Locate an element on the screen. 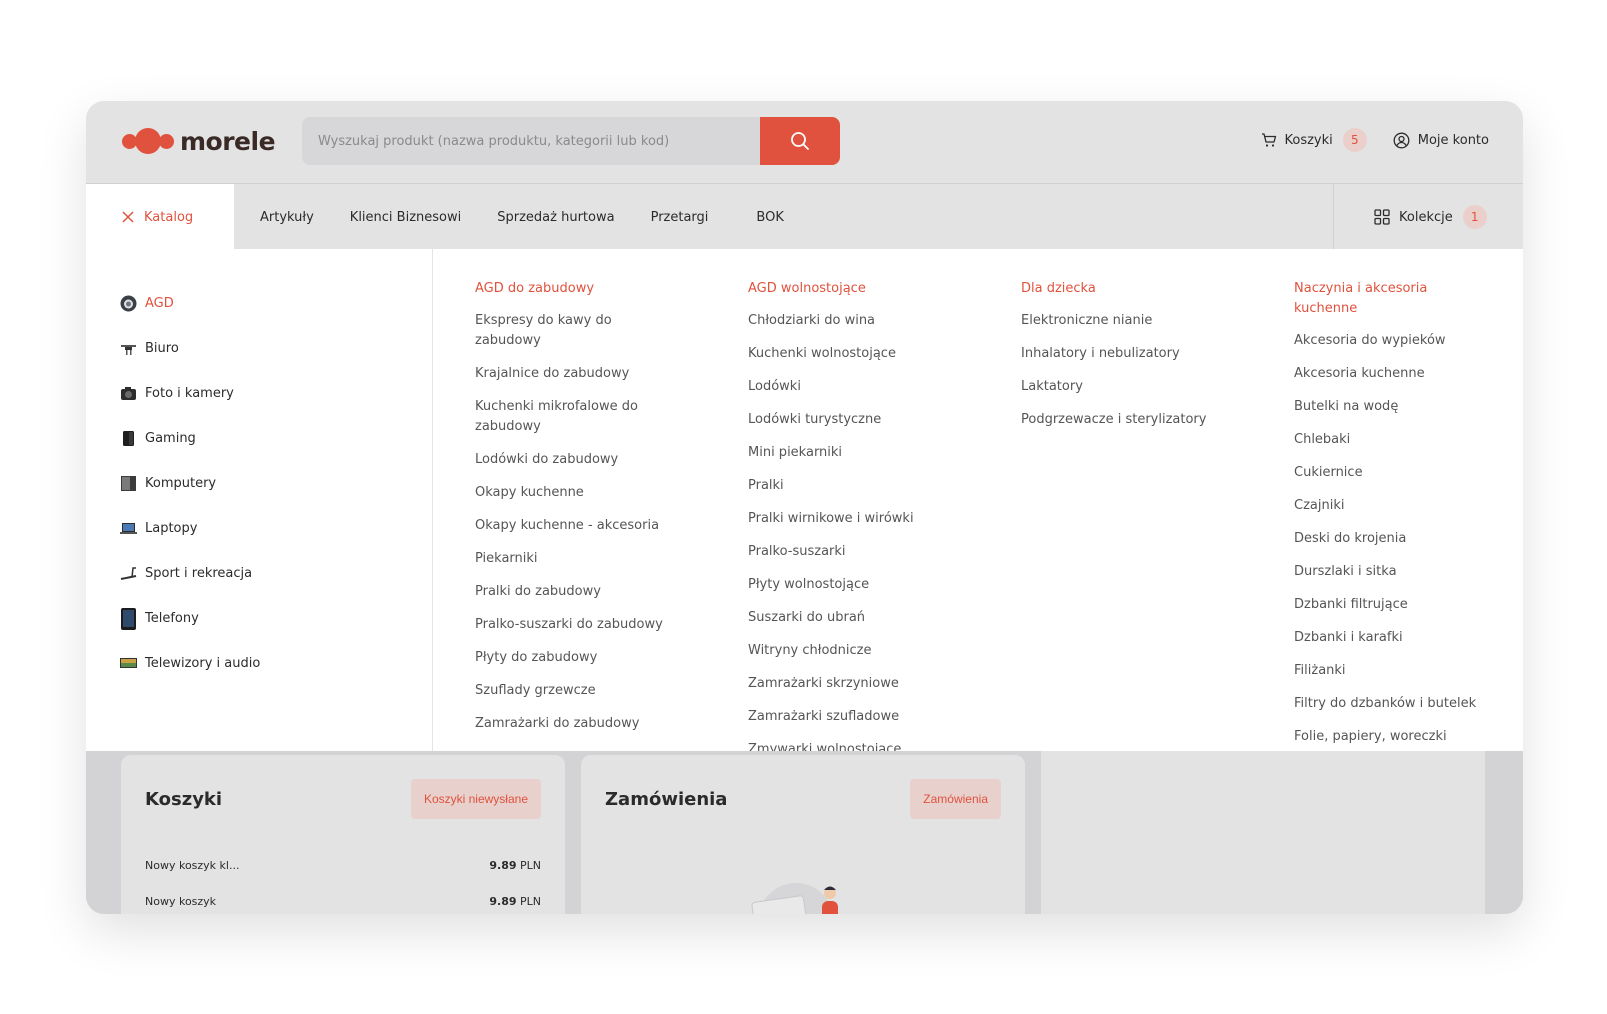  subcategory-link: Inhalatory i nebulizatory is located at coordinates (1121, 354).